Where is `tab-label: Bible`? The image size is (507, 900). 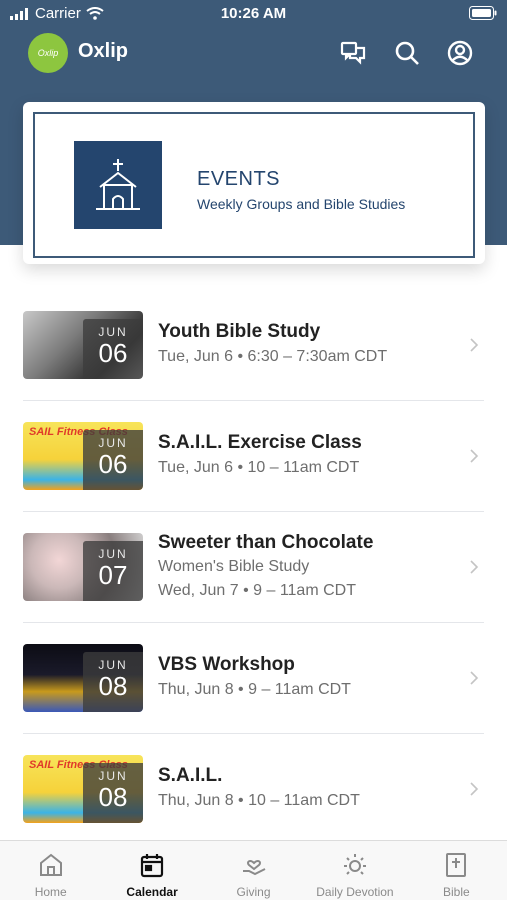 tab-label: Bible is located at coordinates (456, 892).